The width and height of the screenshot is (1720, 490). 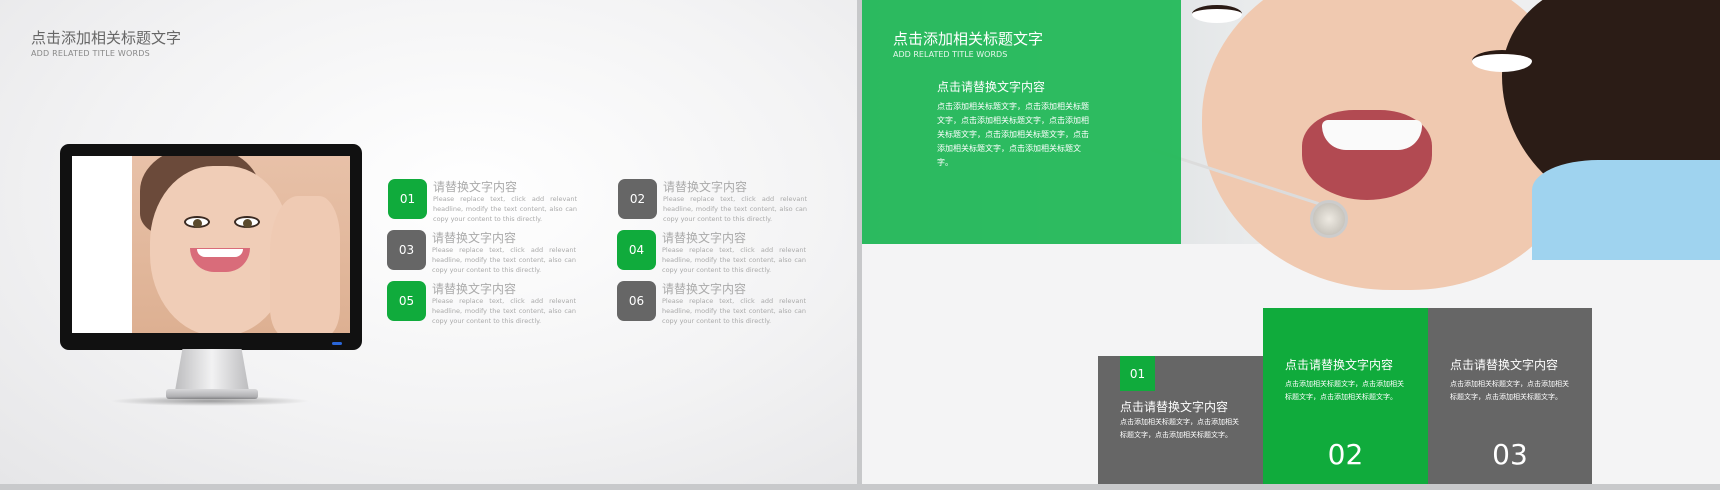 What do you see at coordinates (210, 401) in the screenshot?
I see `monitor-shadow` at bounding box center [210, 401].